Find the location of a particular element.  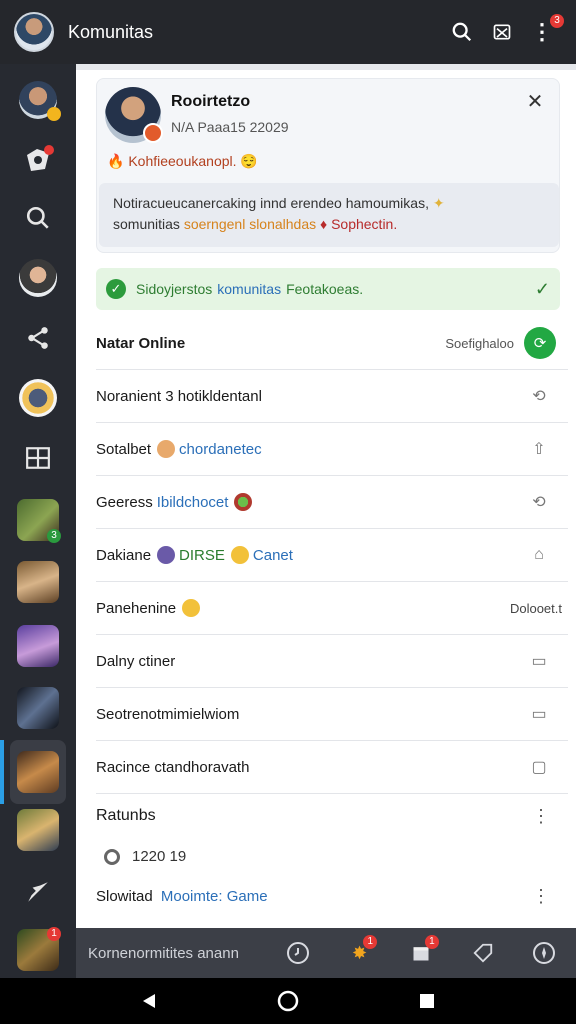

close-button: ✕ is located at coordinates (535, 101).